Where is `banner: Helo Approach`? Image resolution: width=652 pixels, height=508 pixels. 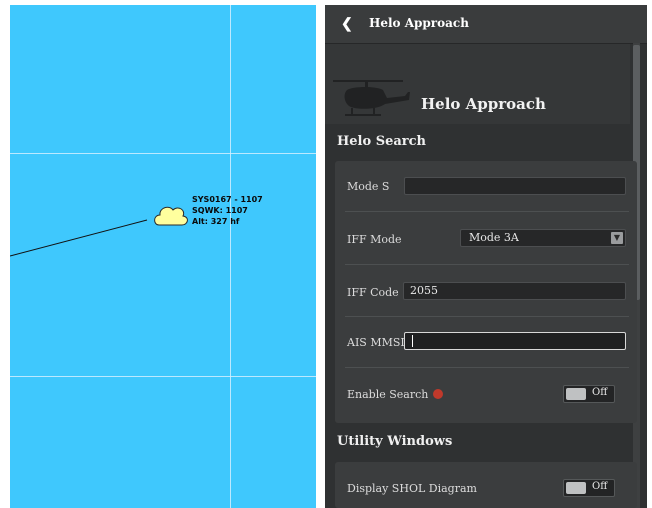 banner: Helo Approach is located at coordinates (477, 84).